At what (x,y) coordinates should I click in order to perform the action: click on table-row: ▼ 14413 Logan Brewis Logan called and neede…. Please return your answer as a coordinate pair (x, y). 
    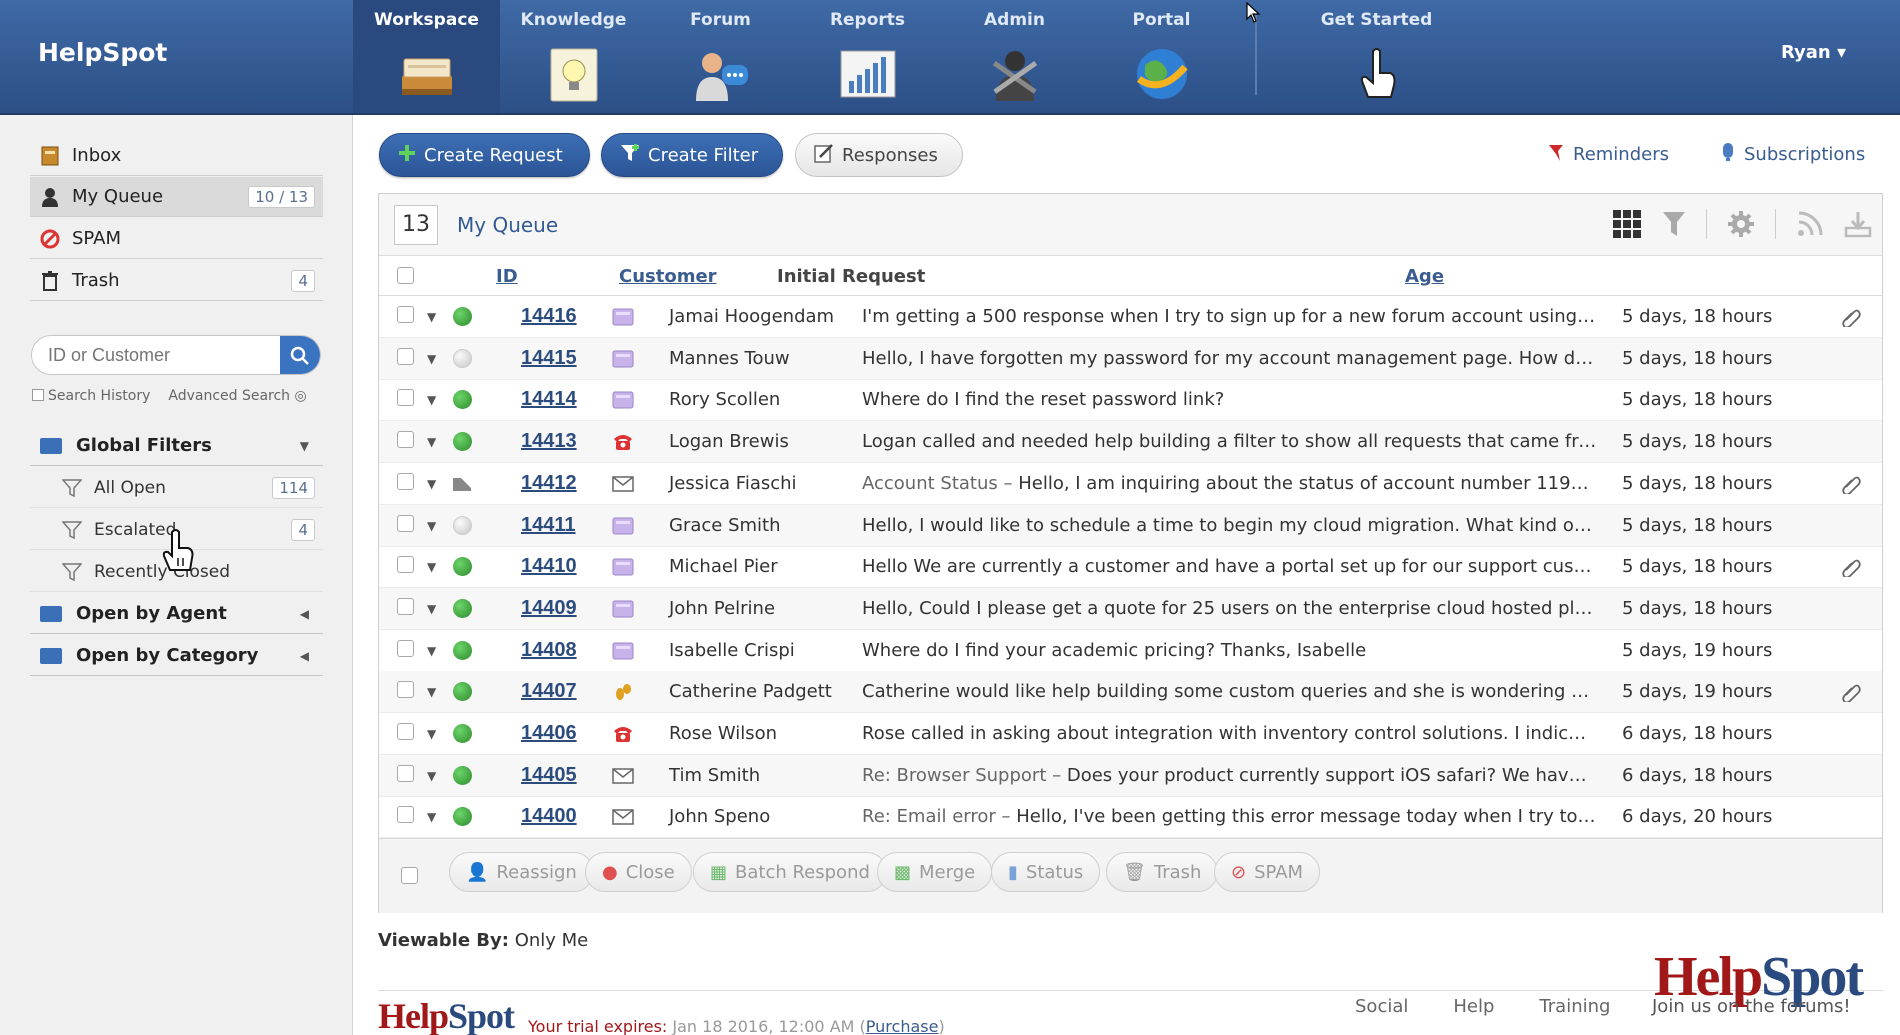
    Looking at the image, I should click on (1130, 442).